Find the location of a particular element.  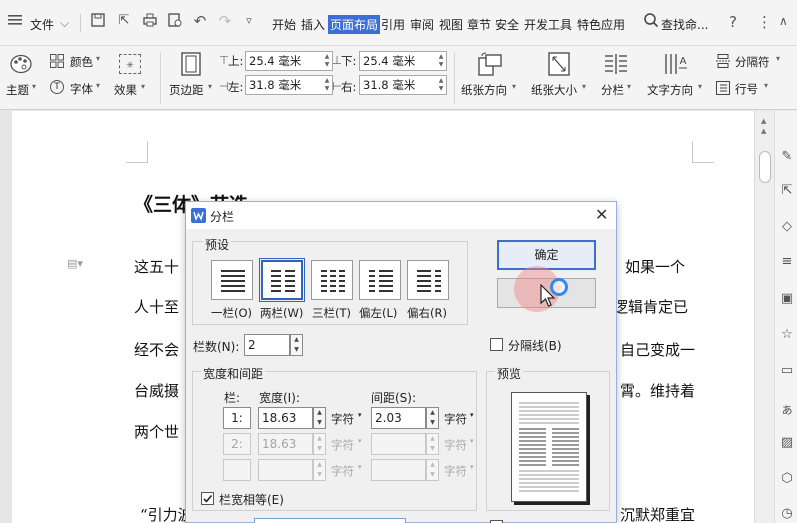

preset-one-column is located at coordinates (232, 280).